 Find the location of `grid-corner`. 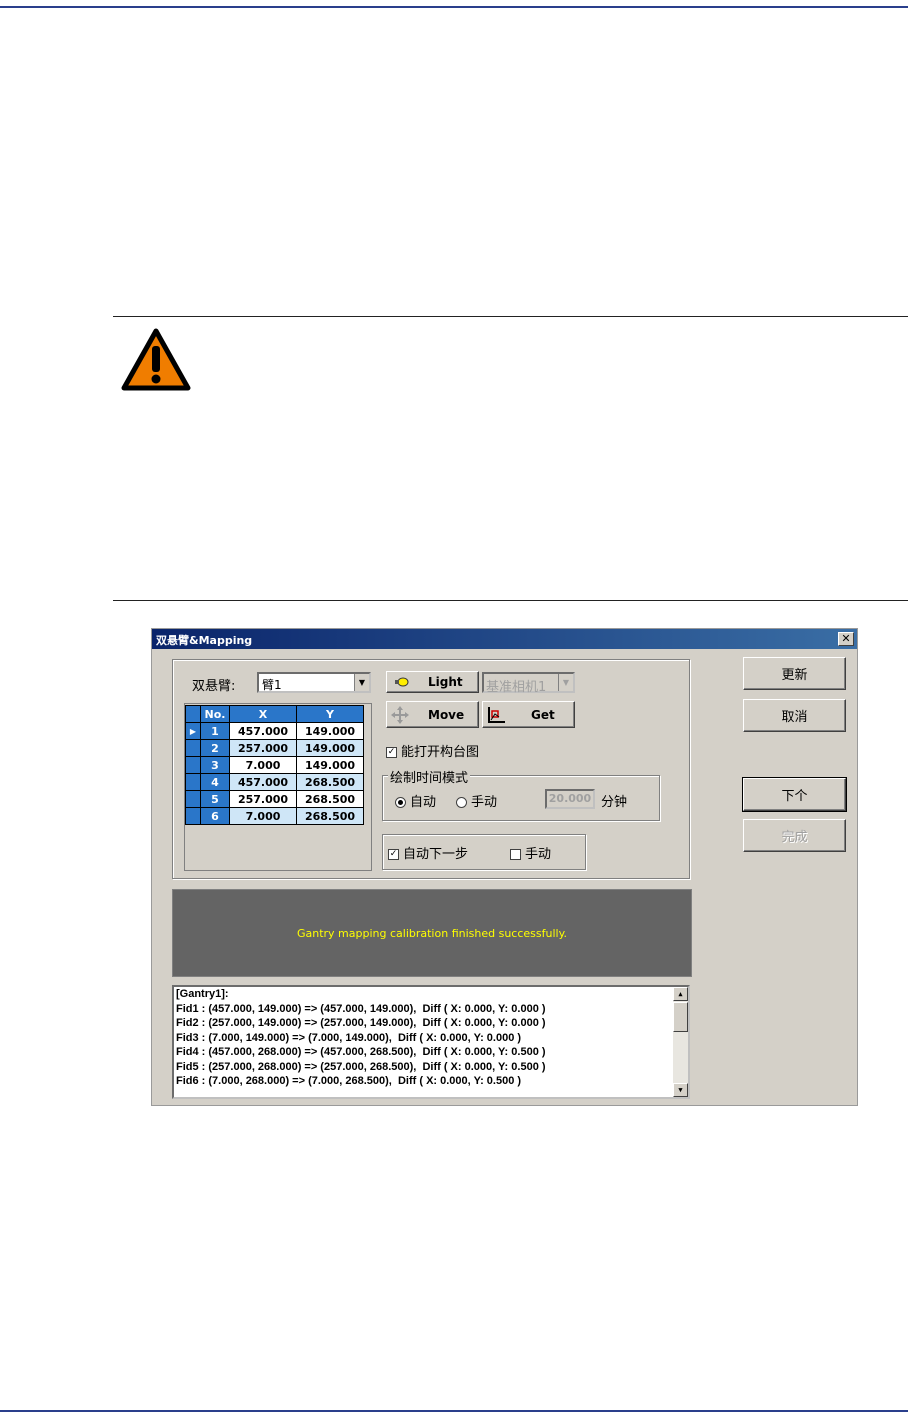

grid-corner is located at coordinates (193, 714).